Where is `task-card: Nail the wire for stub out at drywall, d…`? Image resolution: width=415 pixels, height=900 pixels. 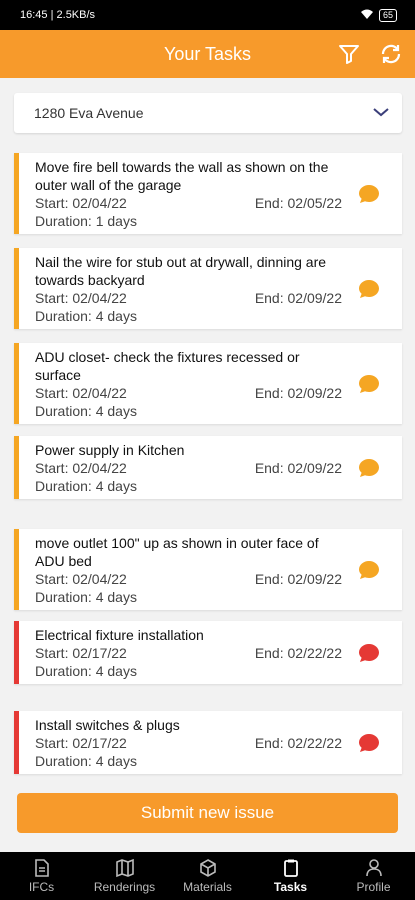
task-card: Nail the wire for stub out at drywall, d… is located at coordinates (208, 288).